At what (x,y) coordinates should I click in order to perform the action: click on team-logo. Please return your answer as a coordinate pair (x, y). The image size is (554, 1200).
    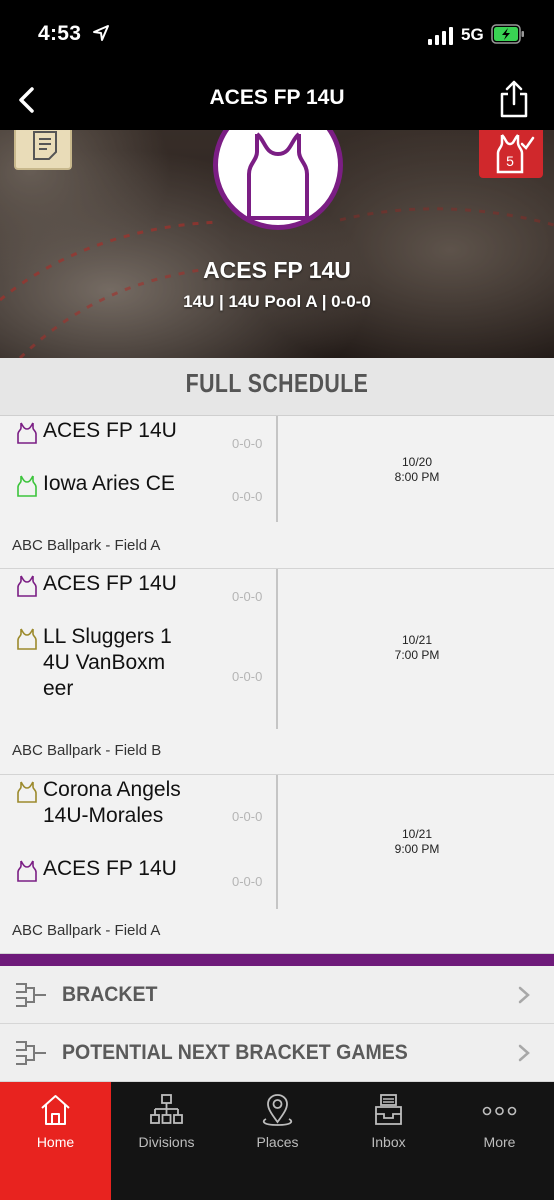
    Looking at the image, I should click on (278, 180).